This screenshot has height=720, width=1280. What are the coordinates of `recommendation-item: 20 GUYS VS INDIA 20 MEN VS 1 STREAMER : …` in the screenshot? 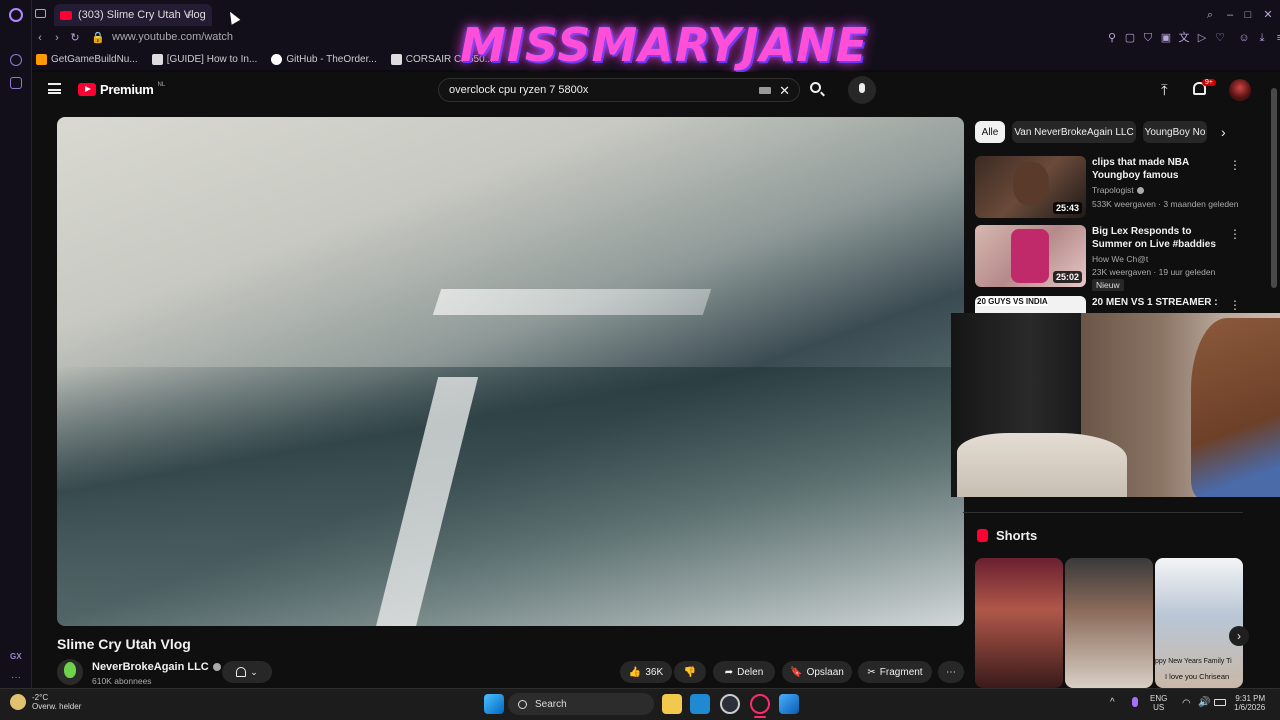 It's located at (1120, 304).